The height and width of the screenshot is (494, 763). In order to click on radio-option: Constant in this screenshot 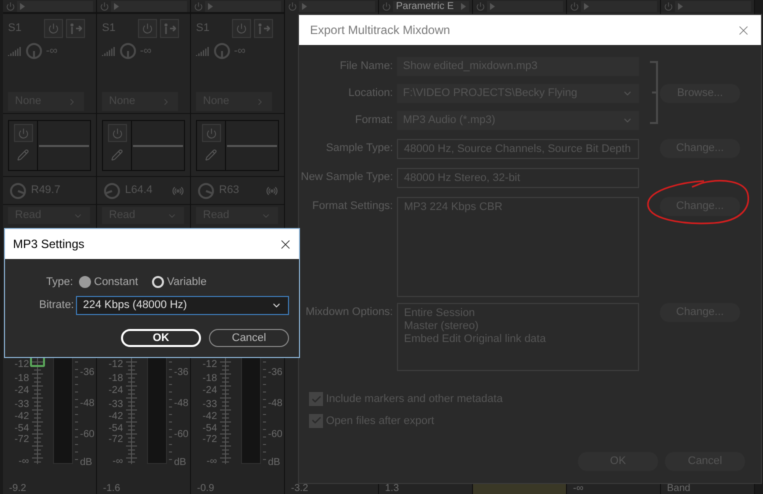, I will do `click(108, 282)`.